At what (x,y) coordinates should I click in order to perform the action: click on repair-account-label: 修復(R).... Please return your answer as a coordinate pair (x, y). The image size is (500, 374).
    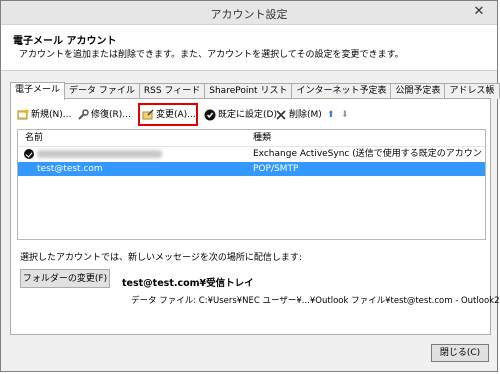
    Looking at the image, I should click on (111, 115).